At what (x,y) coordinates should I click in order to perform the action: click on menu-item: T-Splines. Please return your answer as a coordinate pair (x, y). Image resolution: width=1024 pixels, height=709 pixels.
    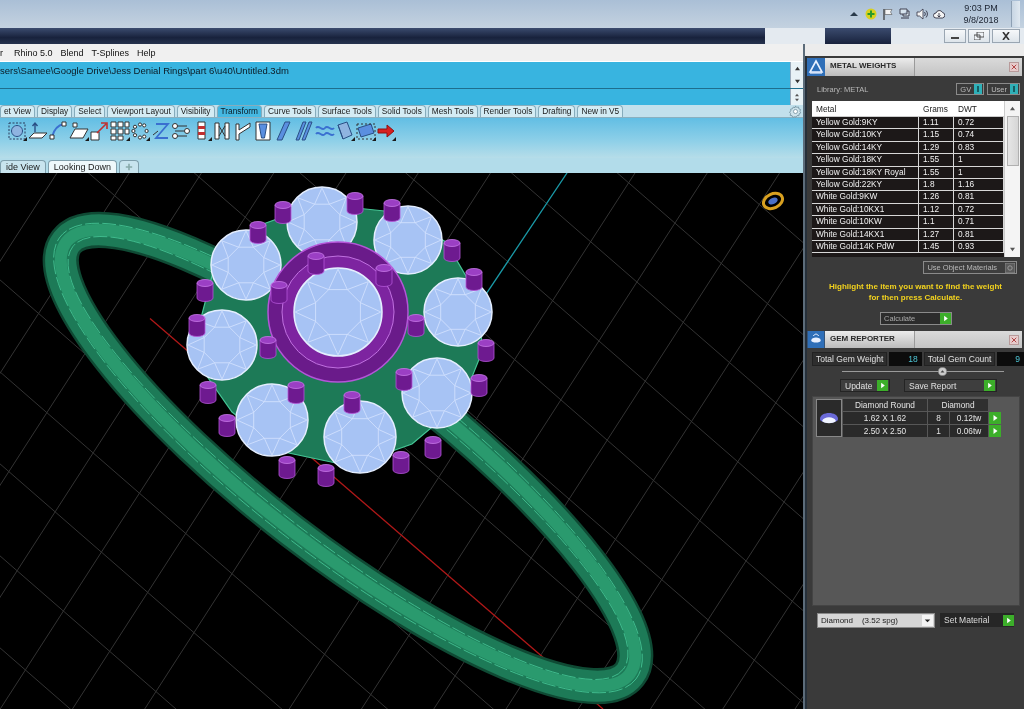
    Looking at the image, I should click on (110, 52).